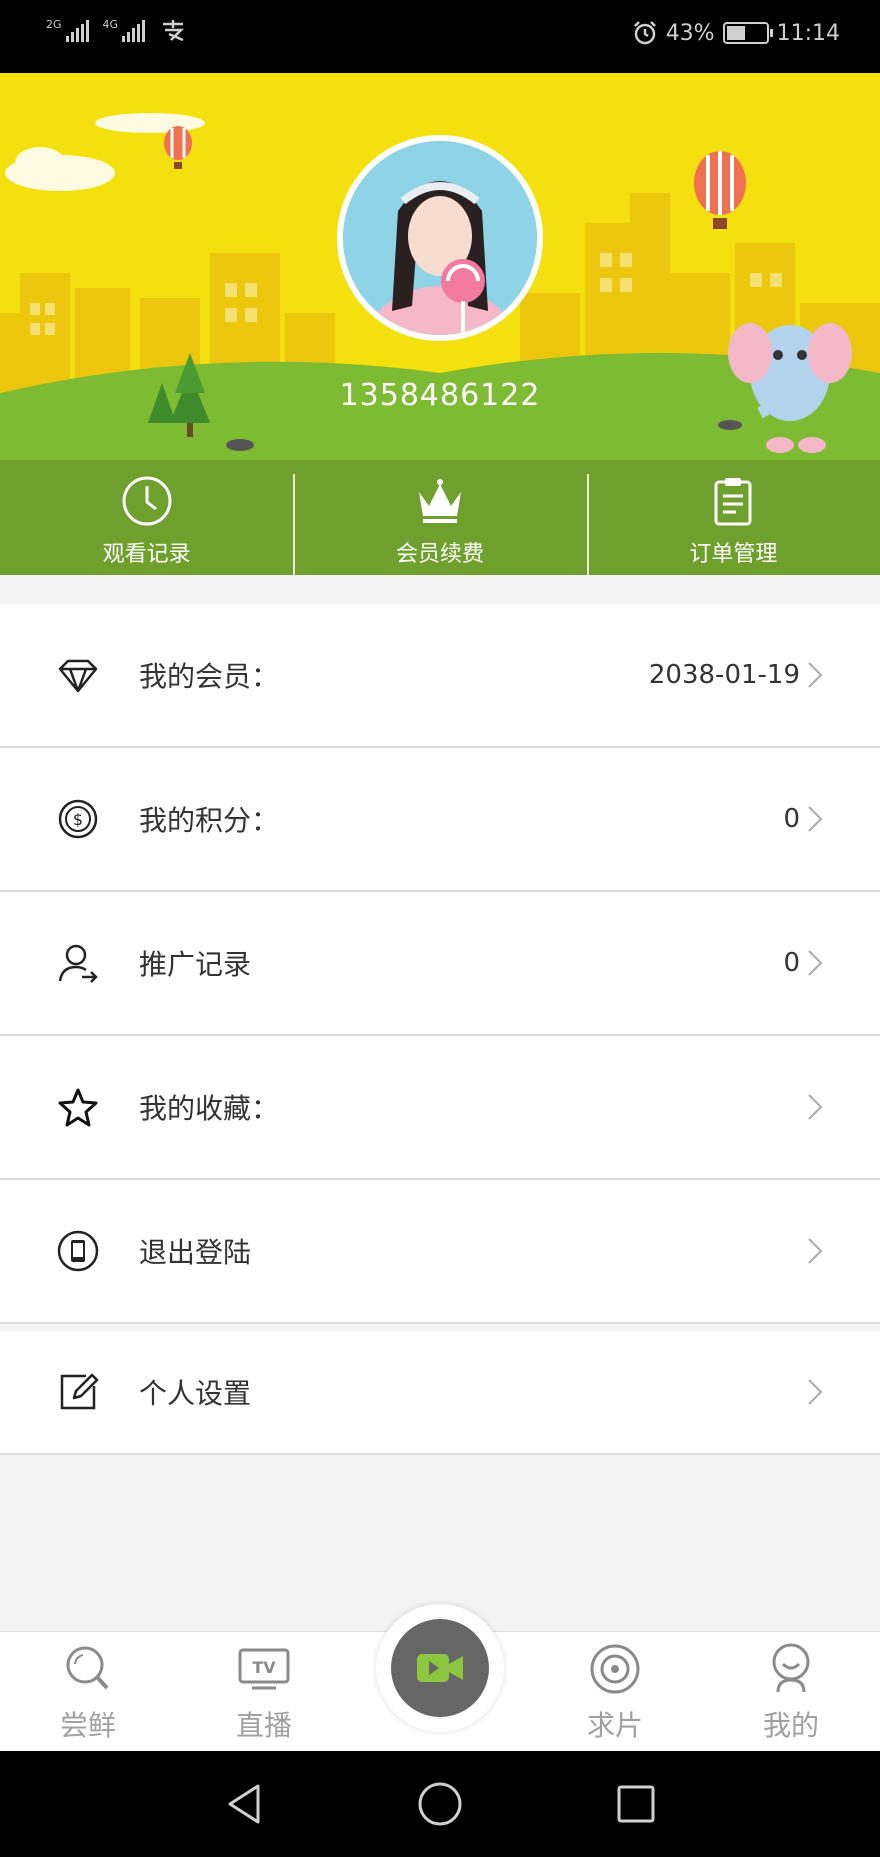 The image size is (880, 1857). I want to click on referral-count-value: 0, so click(791, 963).